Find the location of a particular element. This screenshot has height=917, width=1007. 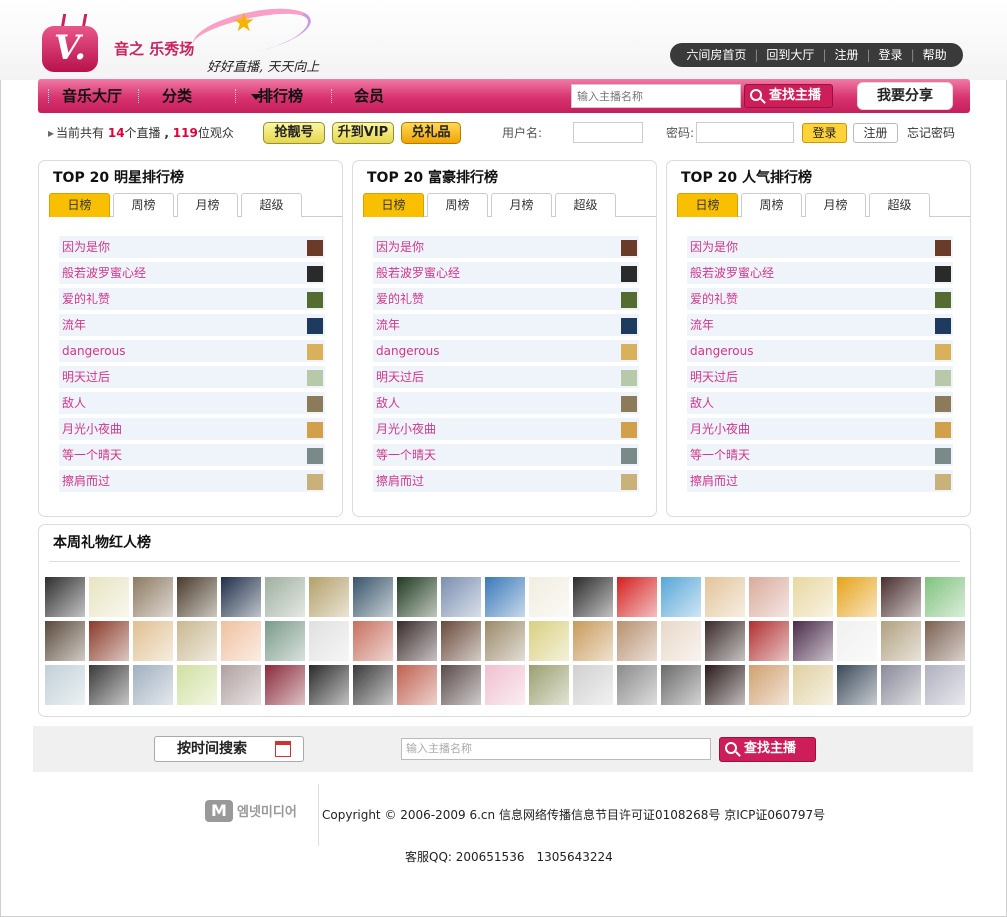

list-item: dangerous is located at coordinates (506, 351).